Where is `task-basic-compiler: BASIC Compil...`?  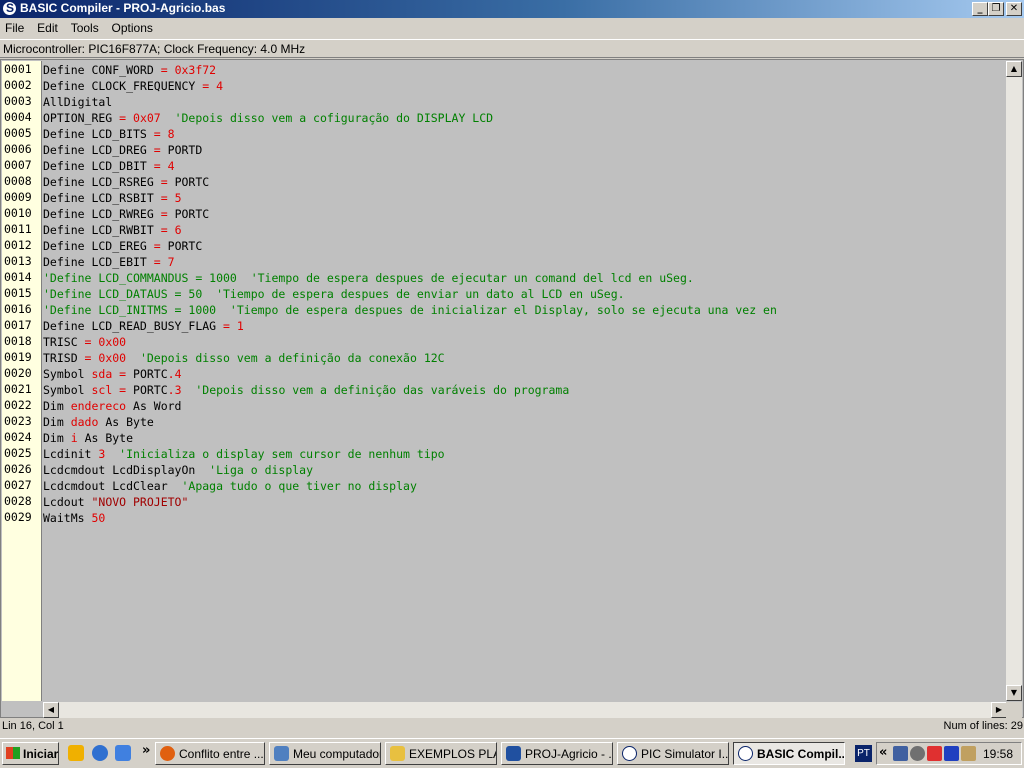 task-basic-compiler: BASIC Compil... is located at coordinates (789, 753).